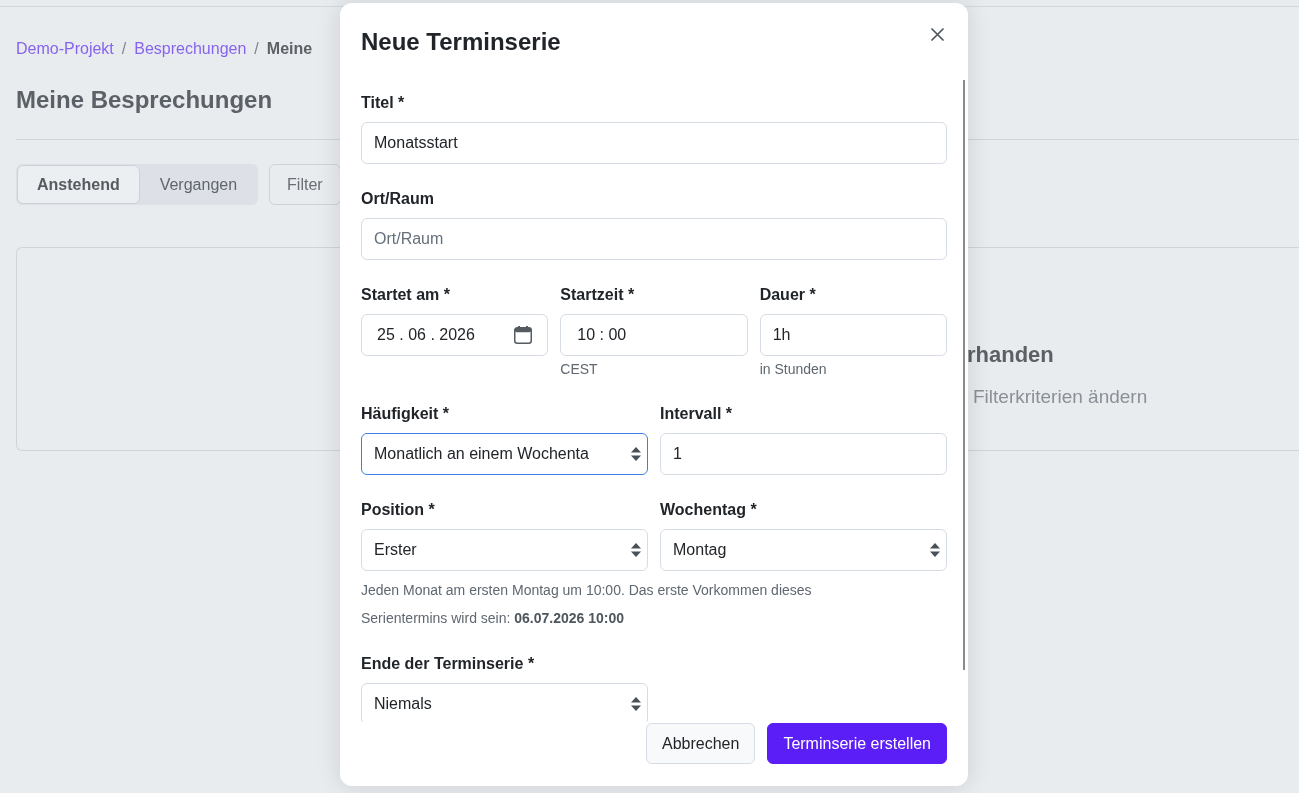  I want to click on calendar-icon, so click(523, 335).